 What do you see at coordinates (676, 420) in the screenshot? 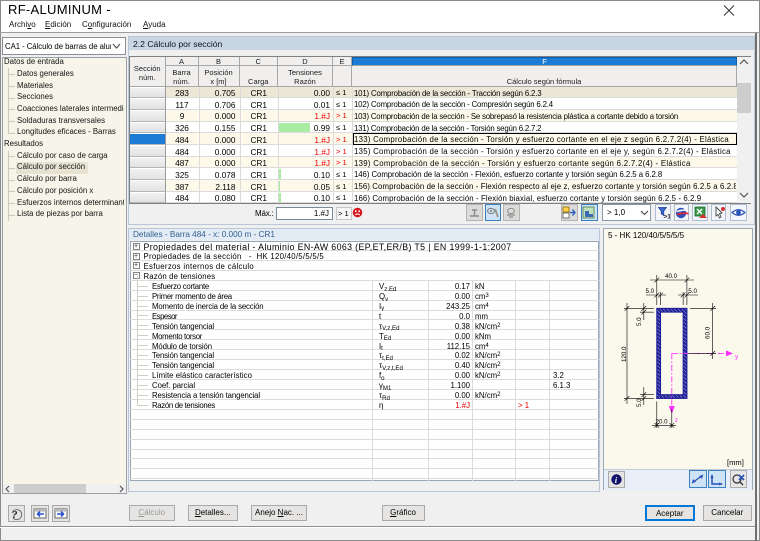
I see `svg-text: z` at bounding box center [676, 420].